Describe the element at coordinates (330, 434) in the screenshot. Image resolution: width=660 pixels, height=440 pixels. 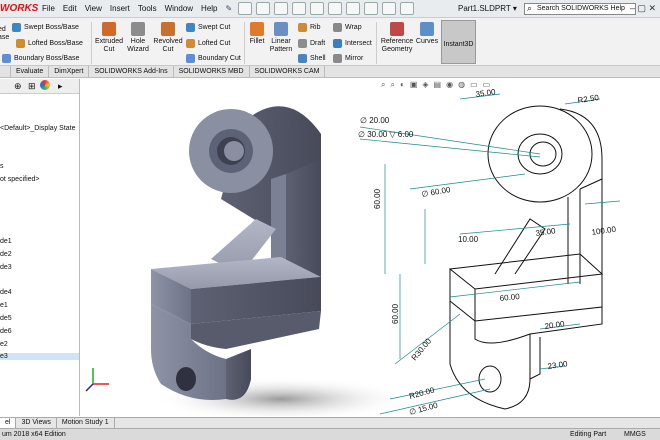
I see `status-bar: um 2018 x64 Edition Editing Part MMGS` at that location.